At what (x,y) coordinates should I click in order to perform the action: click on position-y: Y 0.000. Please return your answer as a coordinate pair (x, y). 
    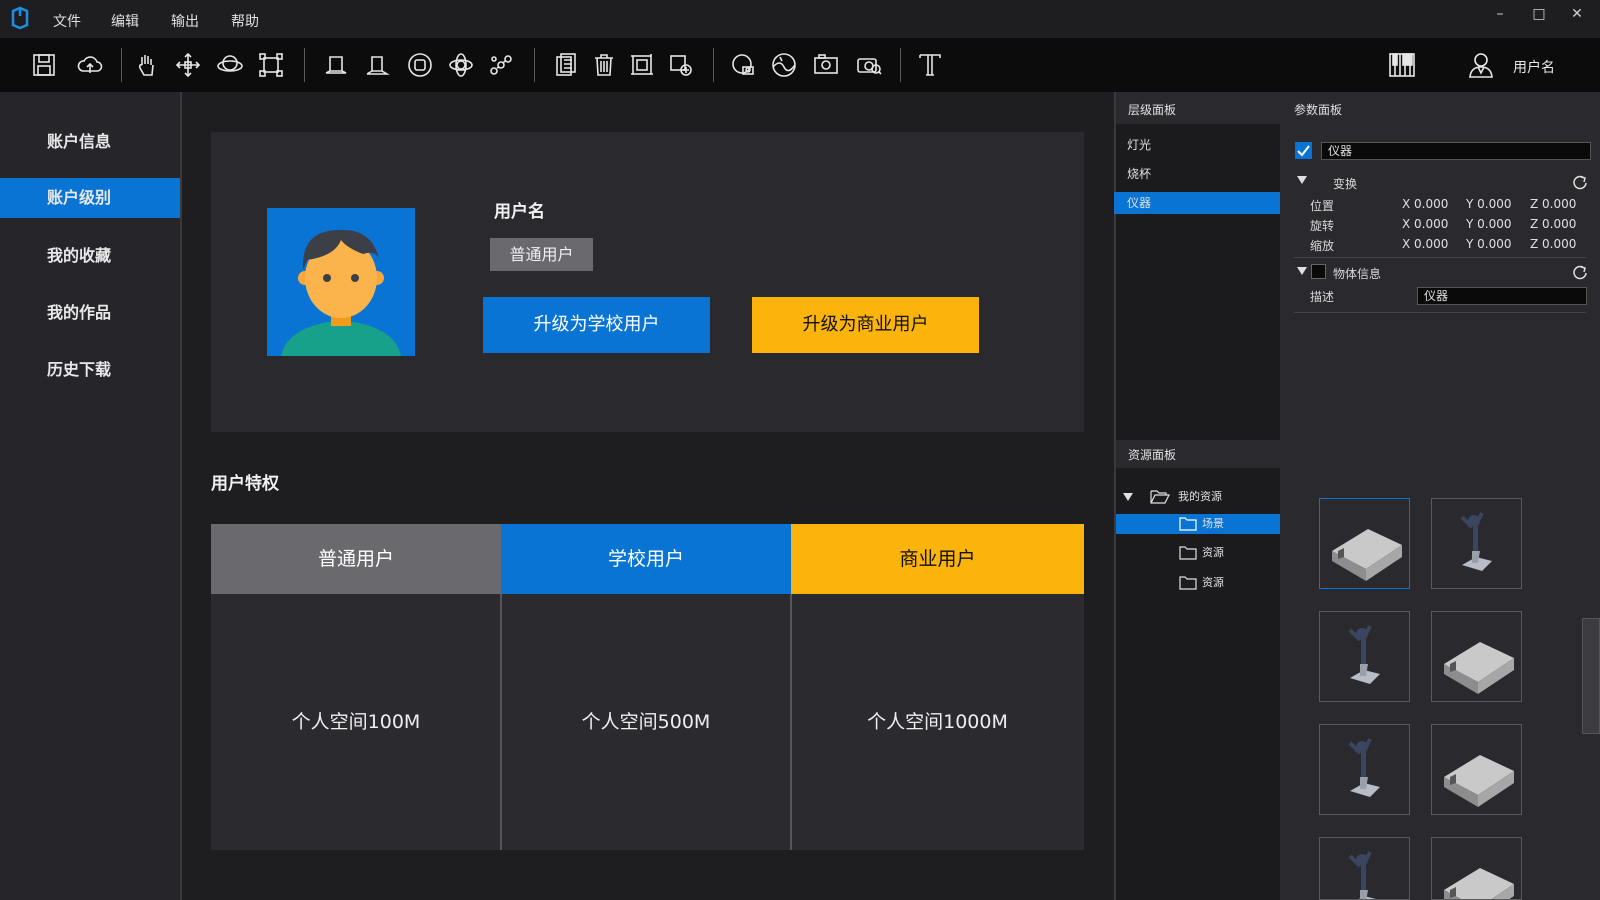
    Looking at the image, I should click on (1489, 204).